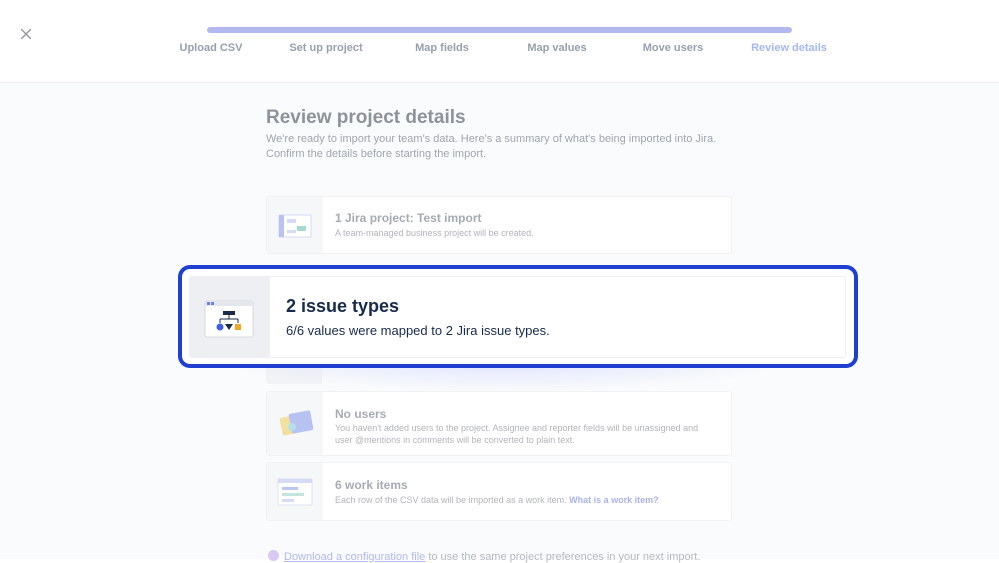 This screenshot has height=563, width=999. What do you see at coordinates (325, 48) in the screenshot?
I see `step-set-up-project: Set up project` at bounding box center [325, 48].